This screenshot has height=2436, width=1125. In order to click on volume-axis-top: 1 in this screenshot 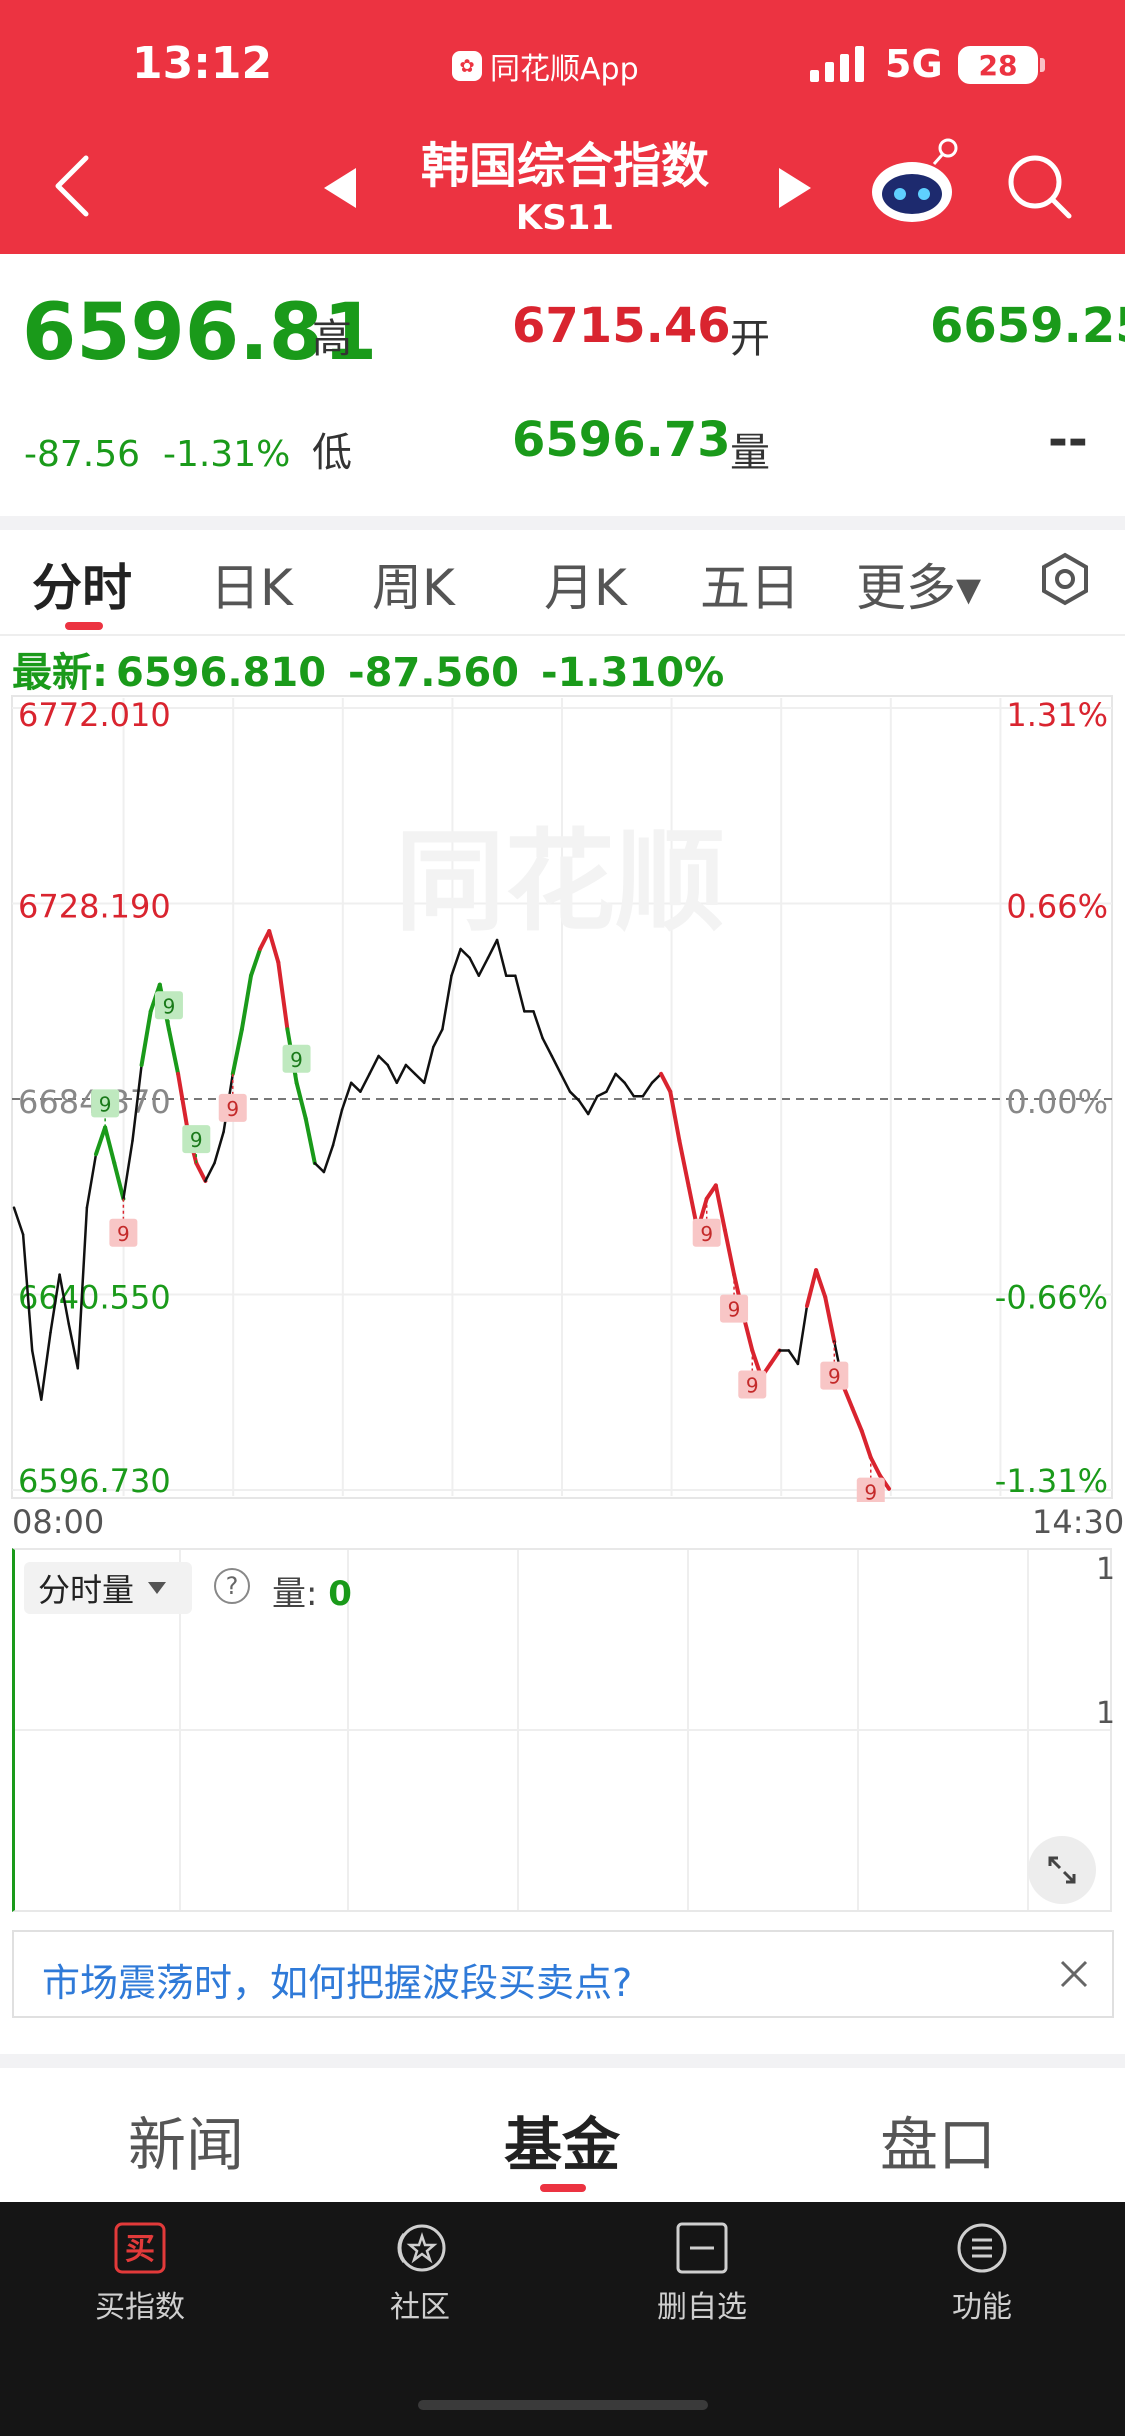, I will do `click(1106, 1569)`.